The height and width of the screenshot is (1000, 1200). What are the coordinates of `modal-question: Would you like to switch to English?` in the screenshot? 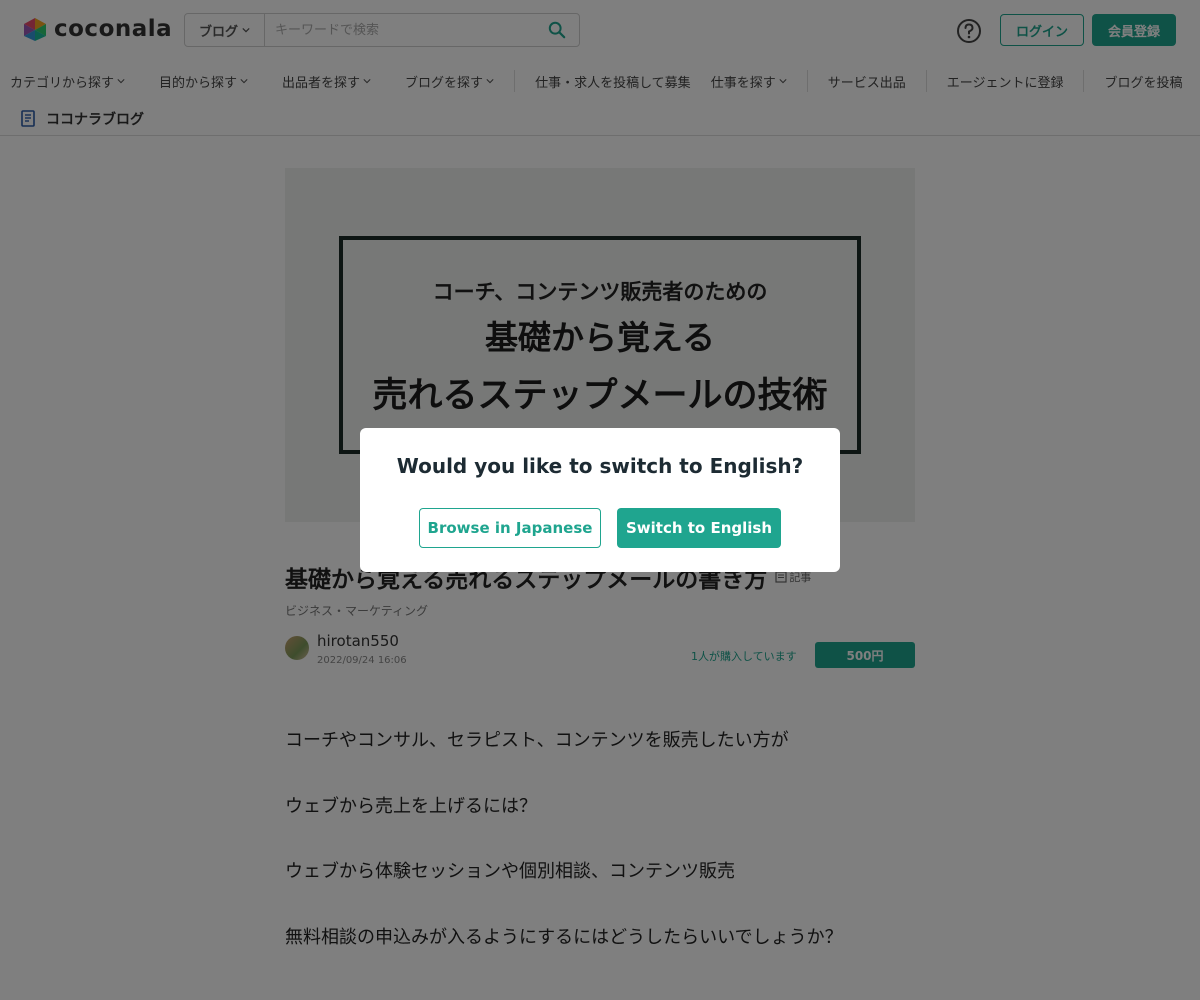 It's located at (600, 466).